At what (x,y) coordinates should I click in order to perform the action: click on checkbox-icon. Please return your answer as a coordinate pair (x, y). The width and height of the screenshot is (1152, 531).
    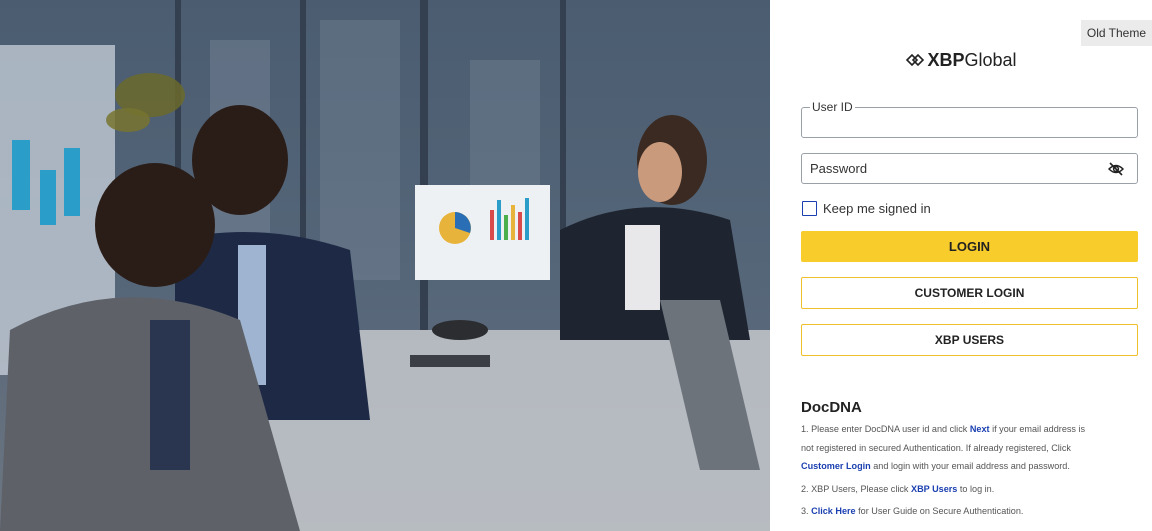
    Looking at the image, I should click on (809, 208).